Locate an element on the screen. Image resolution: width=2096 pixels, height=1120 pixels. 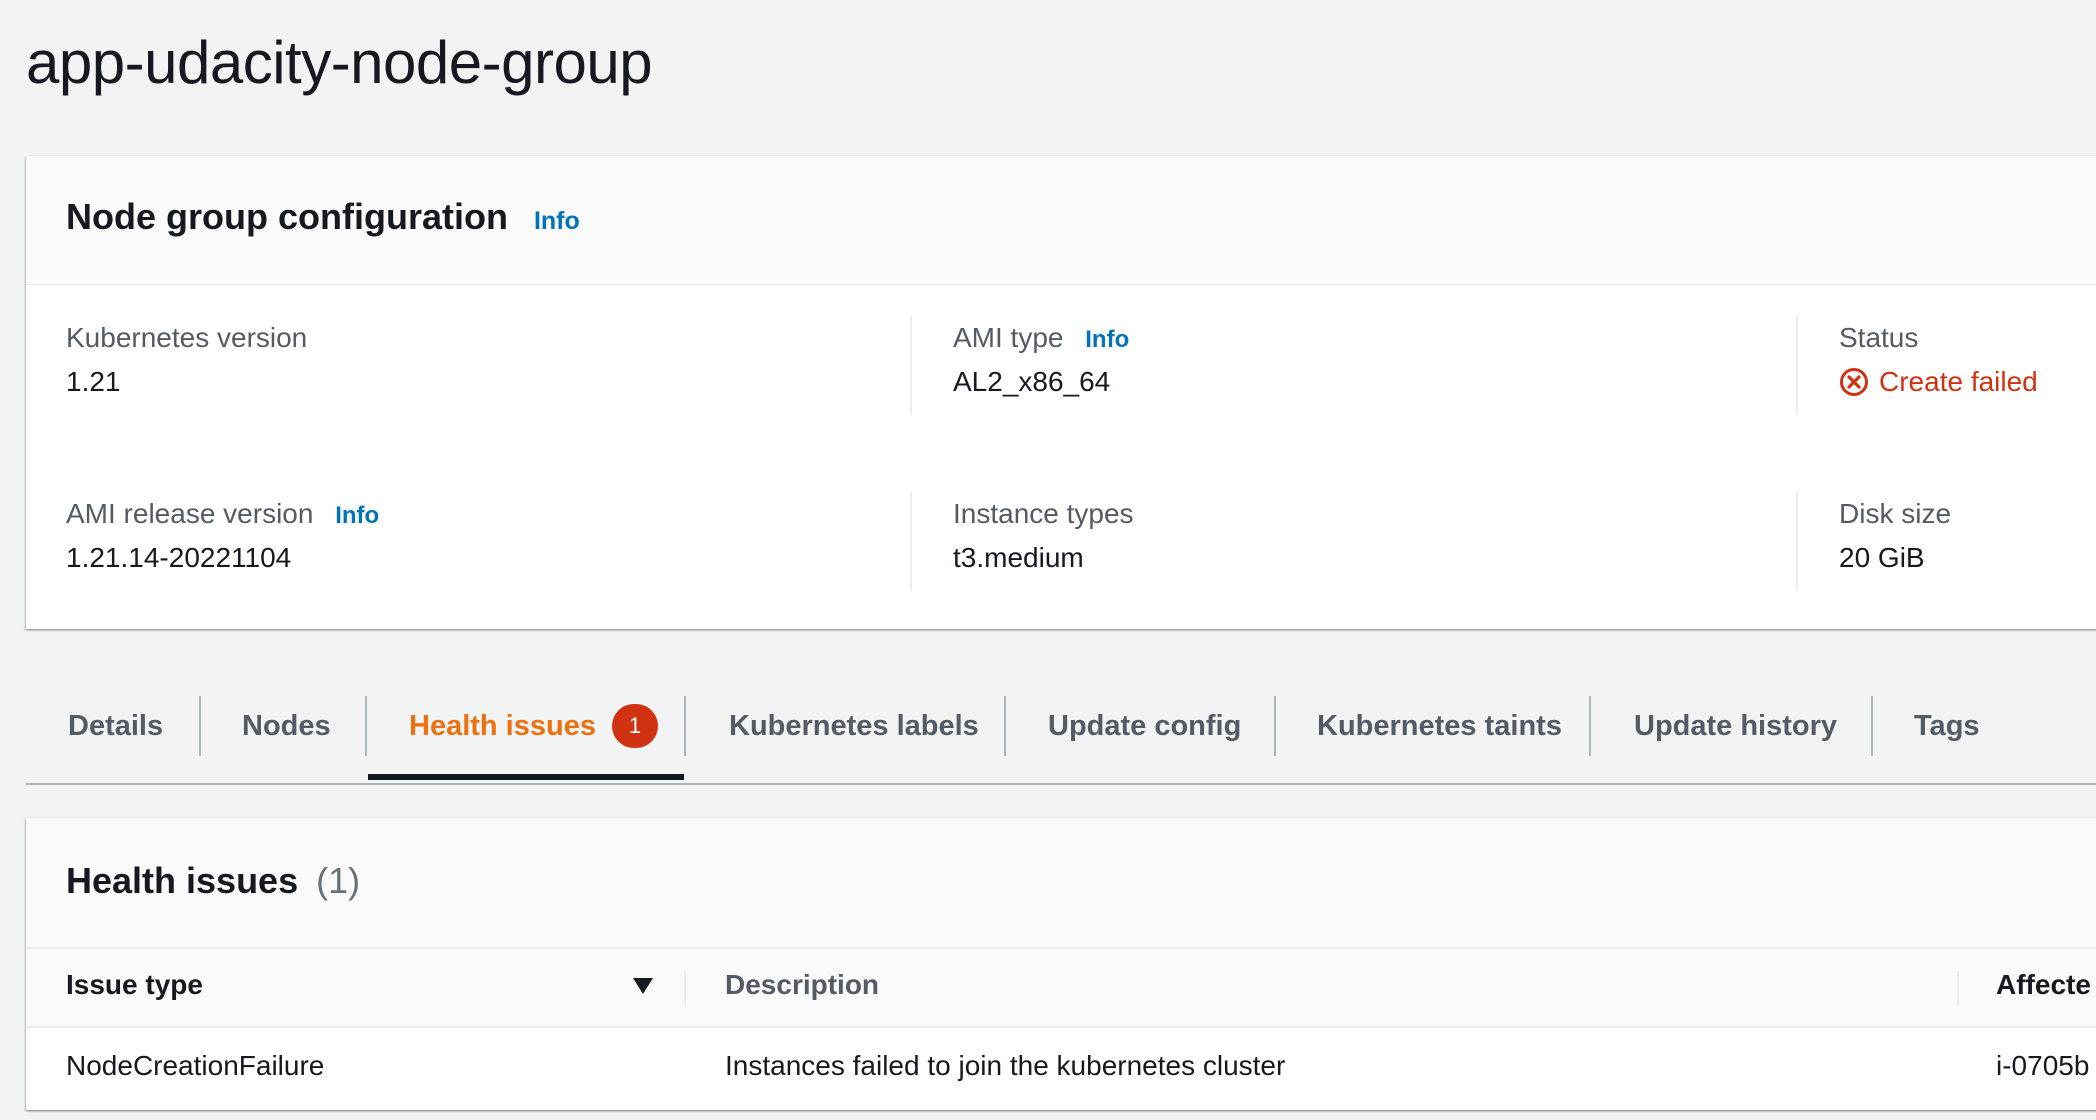
ami-type-label: AMI type is located at coordinates (1008, 337).